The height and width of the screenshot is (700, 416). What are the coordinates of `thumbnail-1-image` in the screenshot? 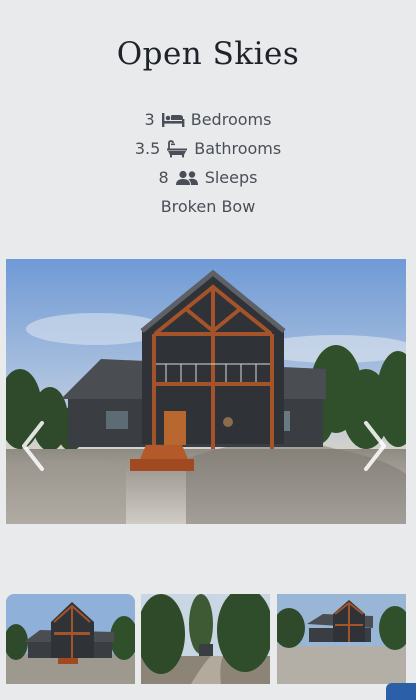 It's located at (70, 639).